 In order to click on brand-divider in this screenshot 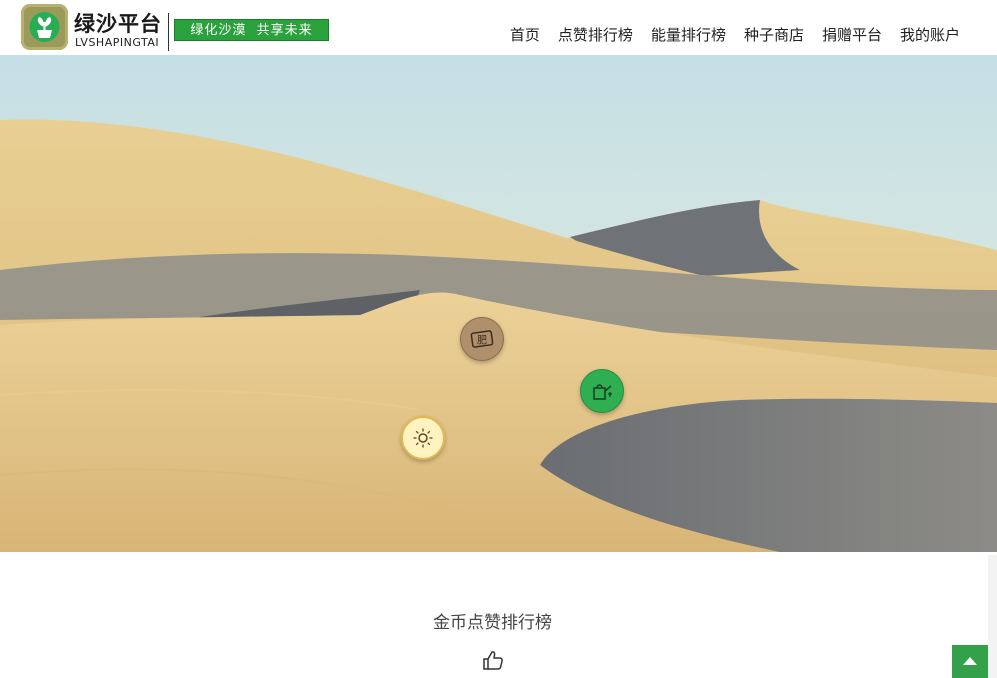, I will do `click(168, 32)`.